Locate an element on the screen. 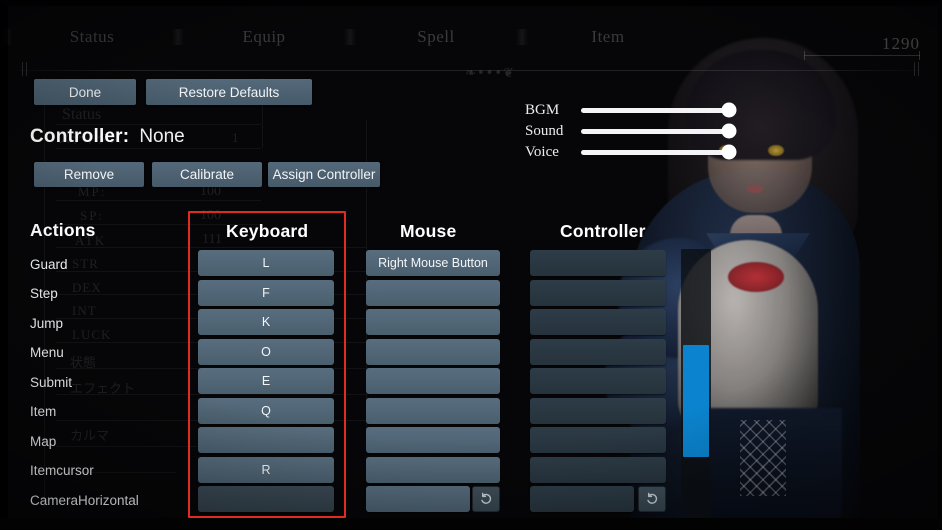  keyboard-bind-itemcursor: R is located at coordinates (266, 470).